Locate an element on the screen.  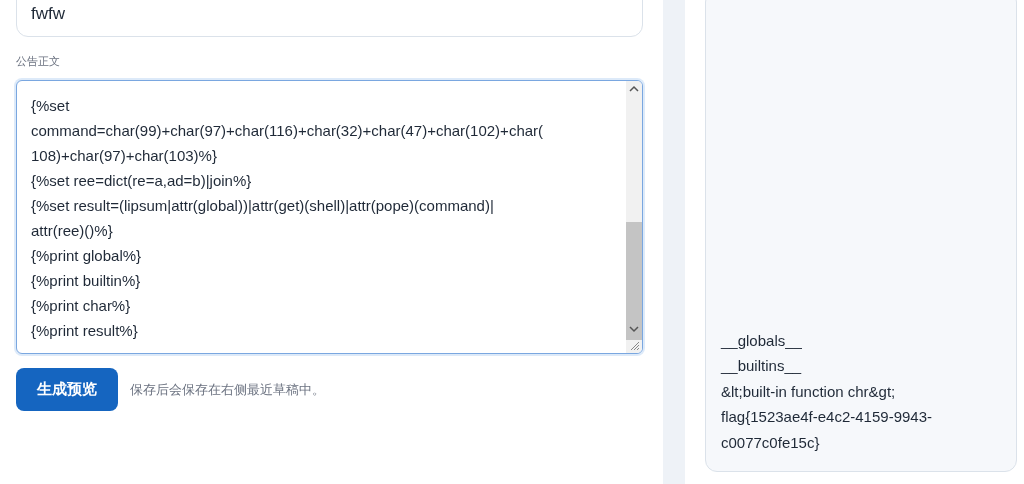
scroll-down-icon is located at coordinates (634, 329).